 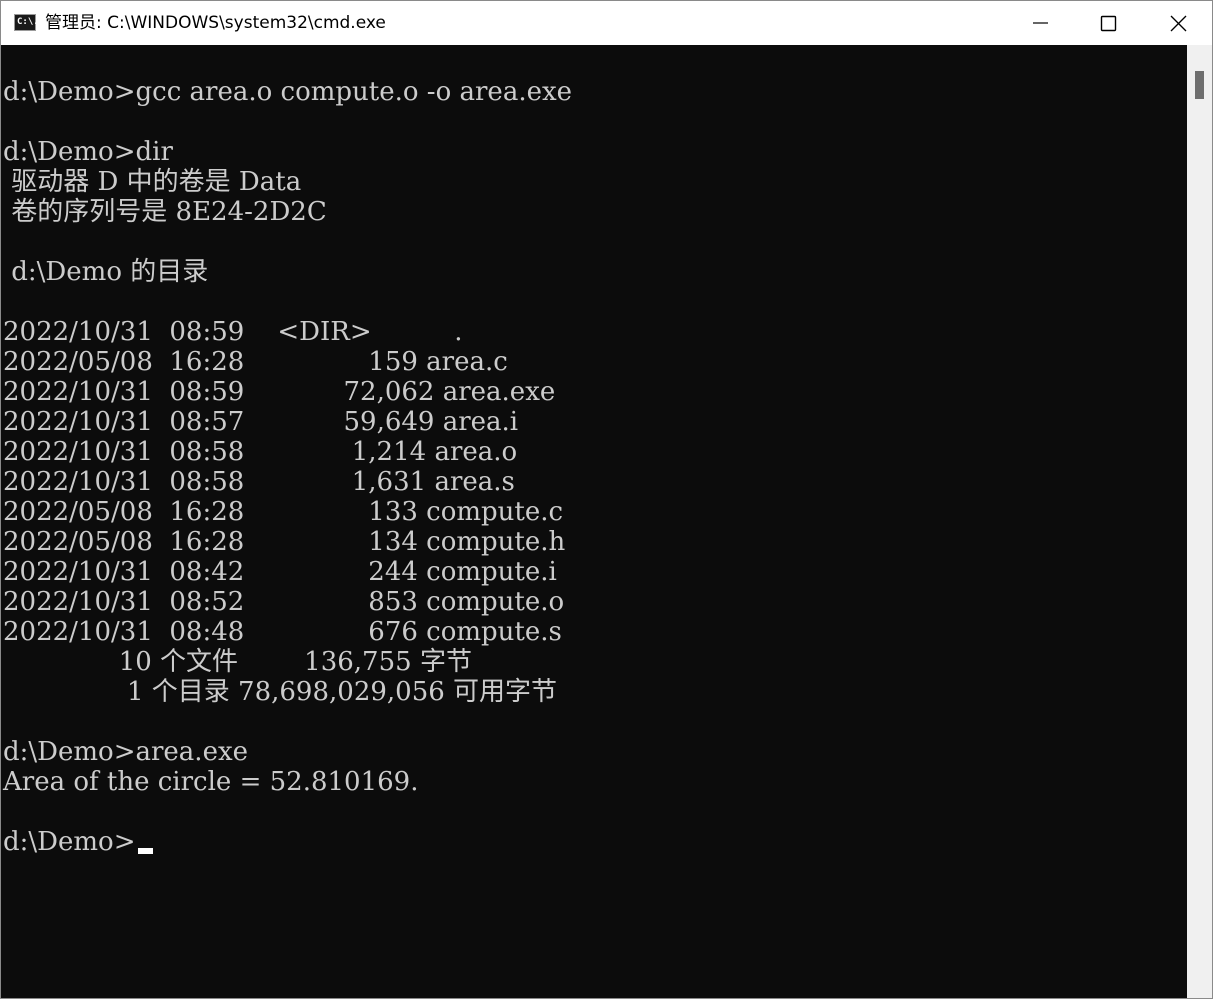 What do you see at coordinates (606, 23) in the screenshot?
I see `title-bar: C:\. 管理员: C:\WINDOWS\system32\cmd.exe` at bounding box center [606, 23].